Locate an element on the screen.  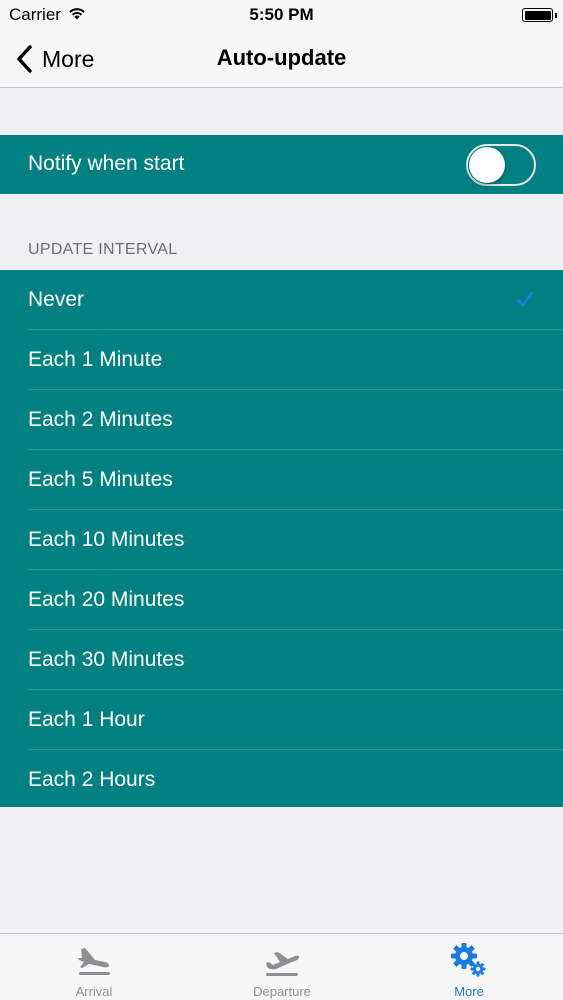
tab-label: Departure is located at coordinates (282, 991).